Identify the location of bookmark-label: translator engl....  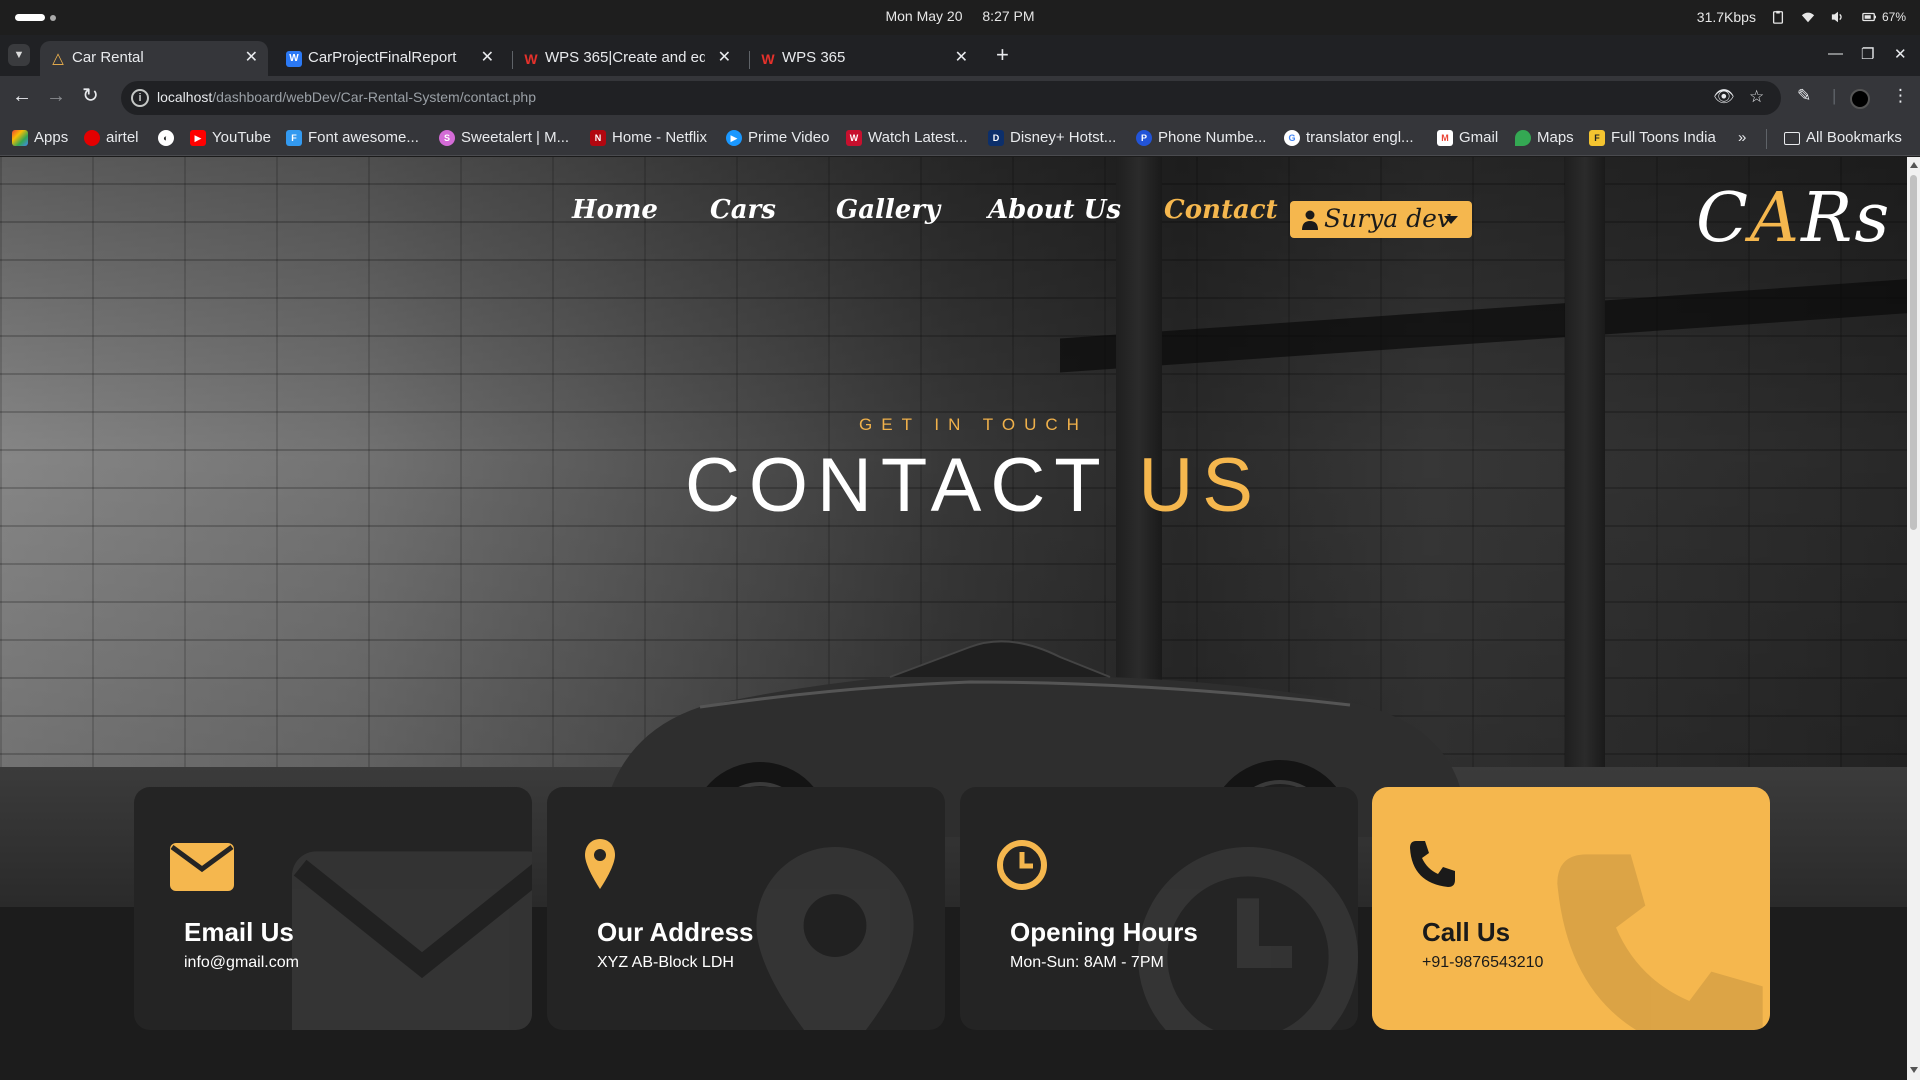
(1360, 137).